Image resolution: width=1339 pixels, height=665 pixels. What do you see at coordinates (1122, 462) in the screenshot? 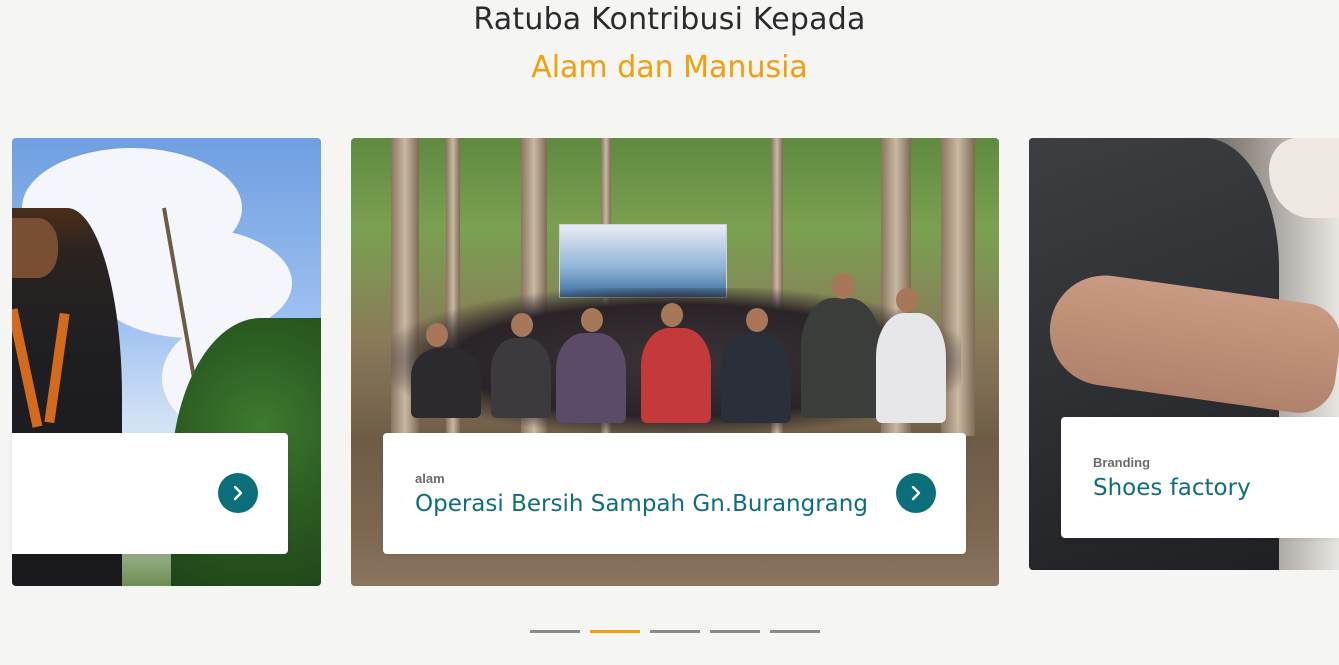
I see `card-category: Branding` at bounding box center [1122, 462].